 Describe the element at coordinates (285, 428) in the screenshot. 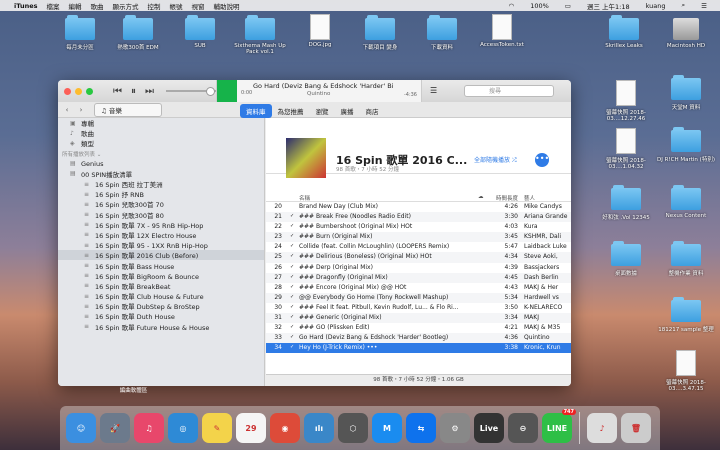

I see `chrome-icon: ◉` at that location.